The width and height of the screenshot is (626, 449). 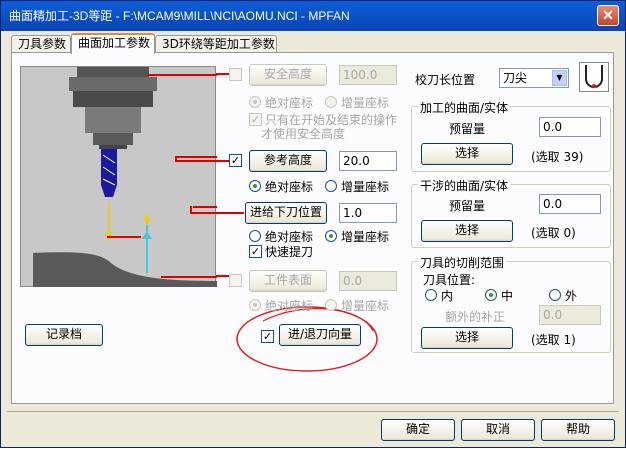 What do you see at coordinates (365, 103) in the screenshot?
I see `safe-inc-label: 增量座标` at bounding box center [365, 103].